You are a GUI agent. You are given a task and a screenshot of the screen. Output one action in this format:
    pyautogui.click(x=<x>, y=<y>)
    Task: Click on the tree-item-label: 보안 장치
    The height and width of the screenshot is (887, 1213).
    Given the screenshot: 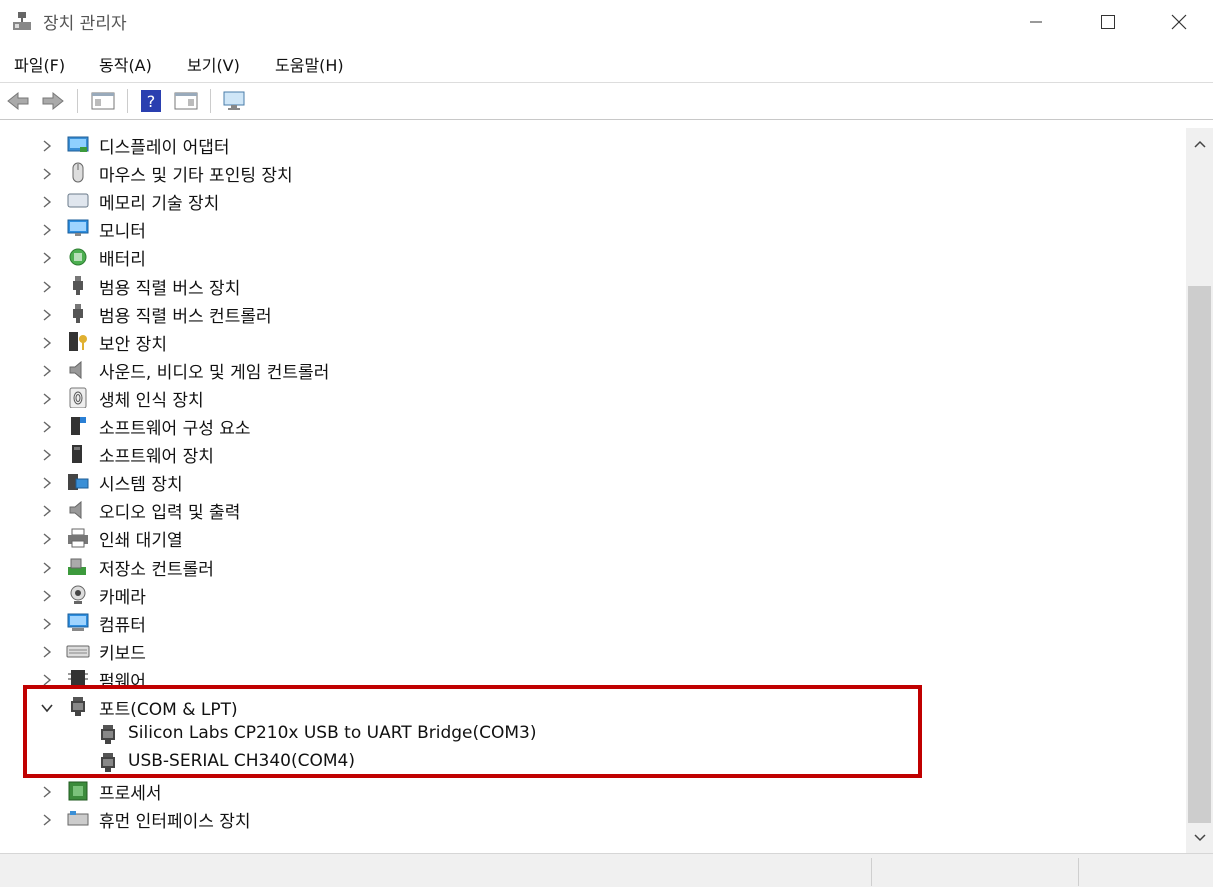 What is the action you would take?
    pyautogui.click(x=133, y=344)
    